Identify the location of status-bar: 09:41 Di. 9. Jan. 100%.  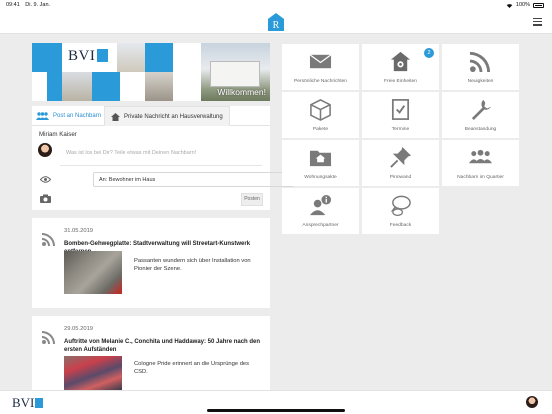
(276, 5).